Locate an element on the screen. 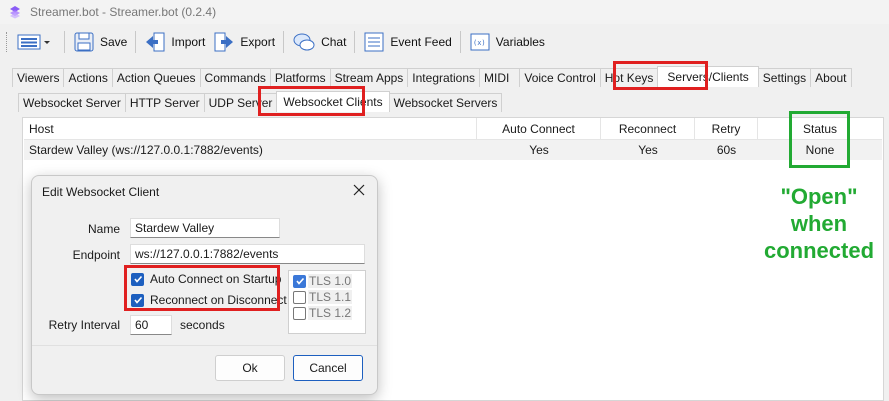  tab-actions: Actions is located at coordinates (88, 77).